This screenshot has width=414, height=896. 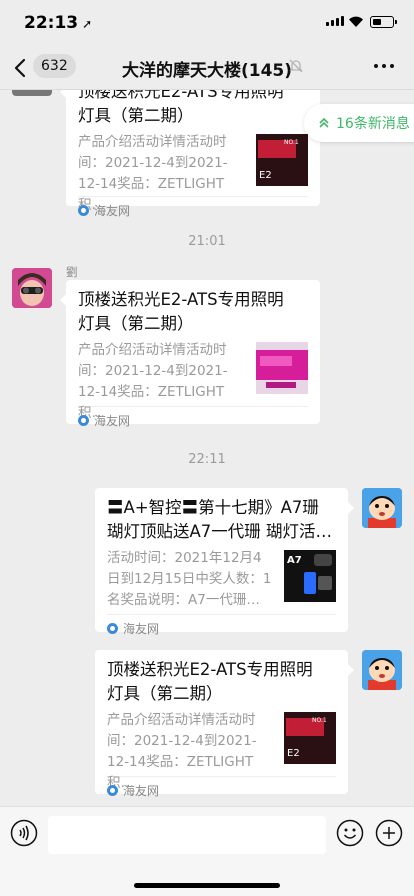 I want to click on cellular-signal-icon, so click(x=335, y=21).